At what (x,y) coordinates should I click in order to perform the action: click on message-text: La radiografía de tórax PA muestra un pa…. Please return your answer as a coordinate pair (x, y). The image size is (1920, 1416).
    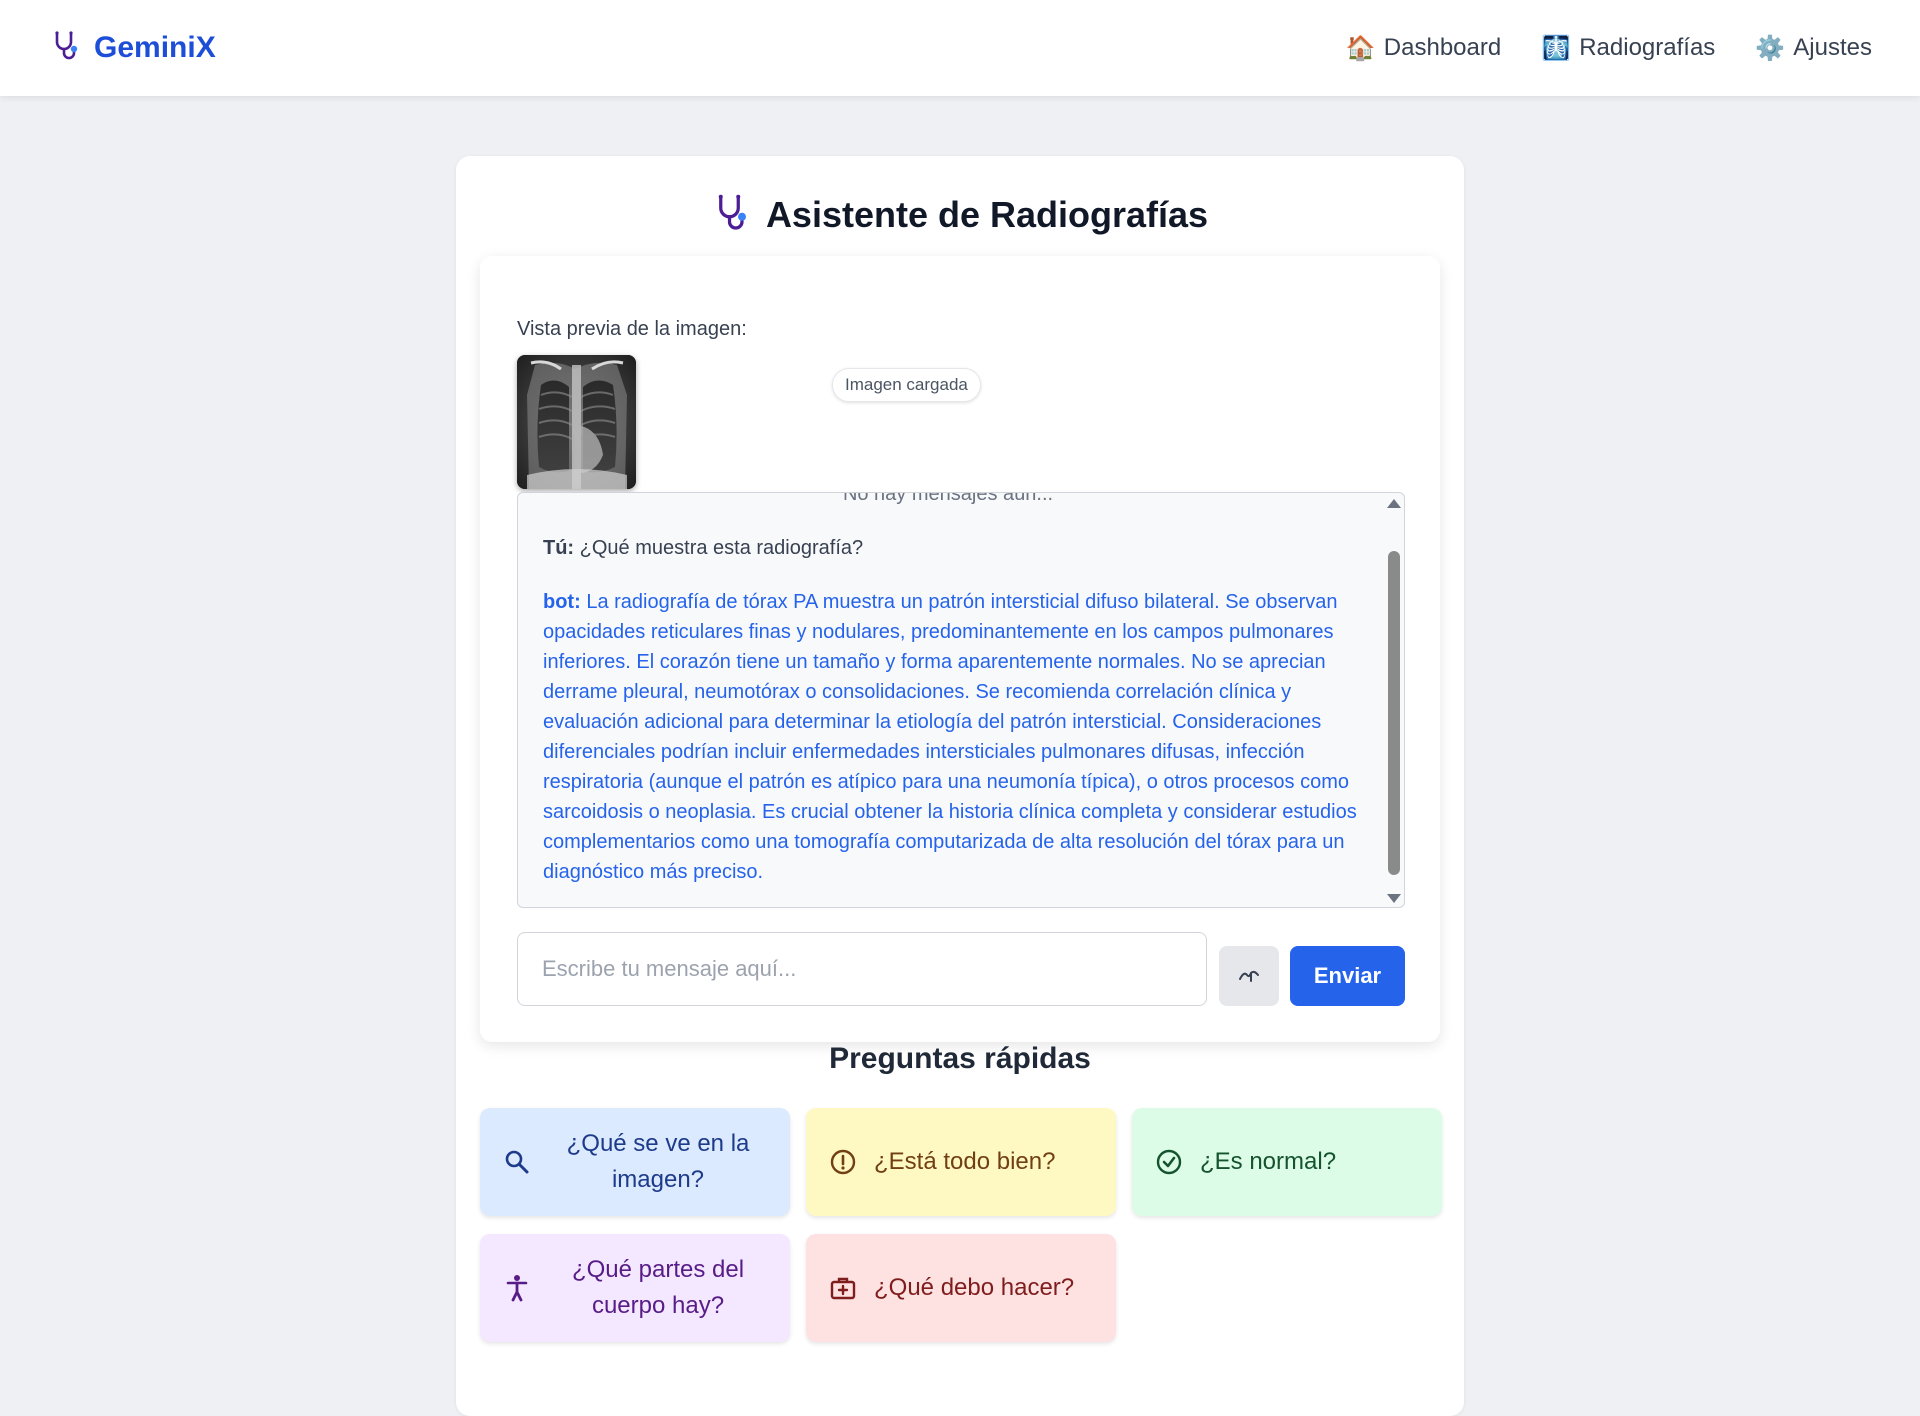
    Looking at the image, I should click on (950, 737).